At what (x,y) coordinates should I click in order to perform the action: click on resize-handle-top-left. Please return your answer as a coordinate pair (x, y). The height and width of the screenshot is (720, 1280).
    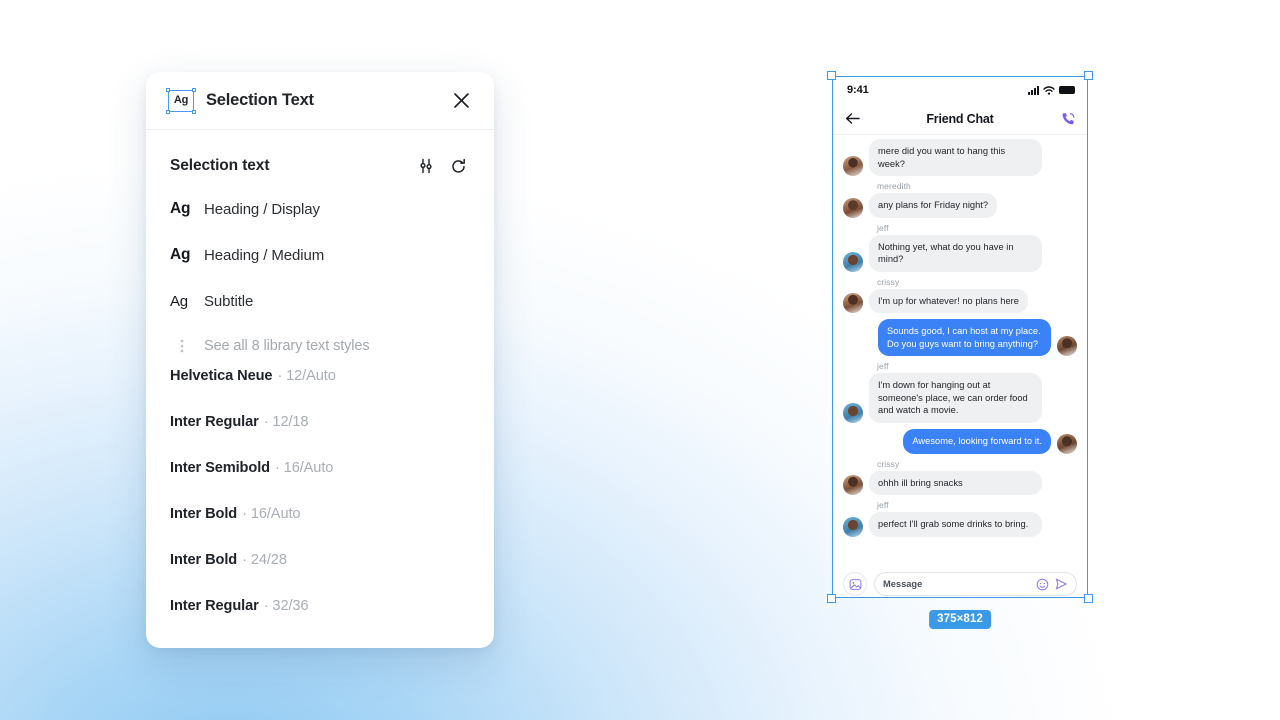
    Looking at the image, I should click on (831, 75).